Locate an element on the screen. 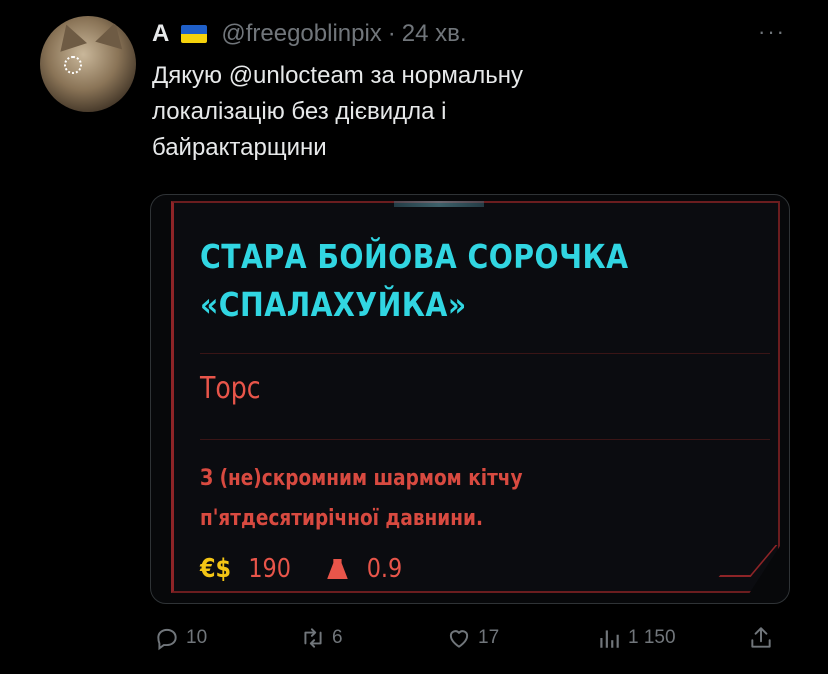 Image resolution: width=828 pixels, height=674 pixels. tweet-actions: 10 6 17 1 150 is located at coordinates (470, 638).